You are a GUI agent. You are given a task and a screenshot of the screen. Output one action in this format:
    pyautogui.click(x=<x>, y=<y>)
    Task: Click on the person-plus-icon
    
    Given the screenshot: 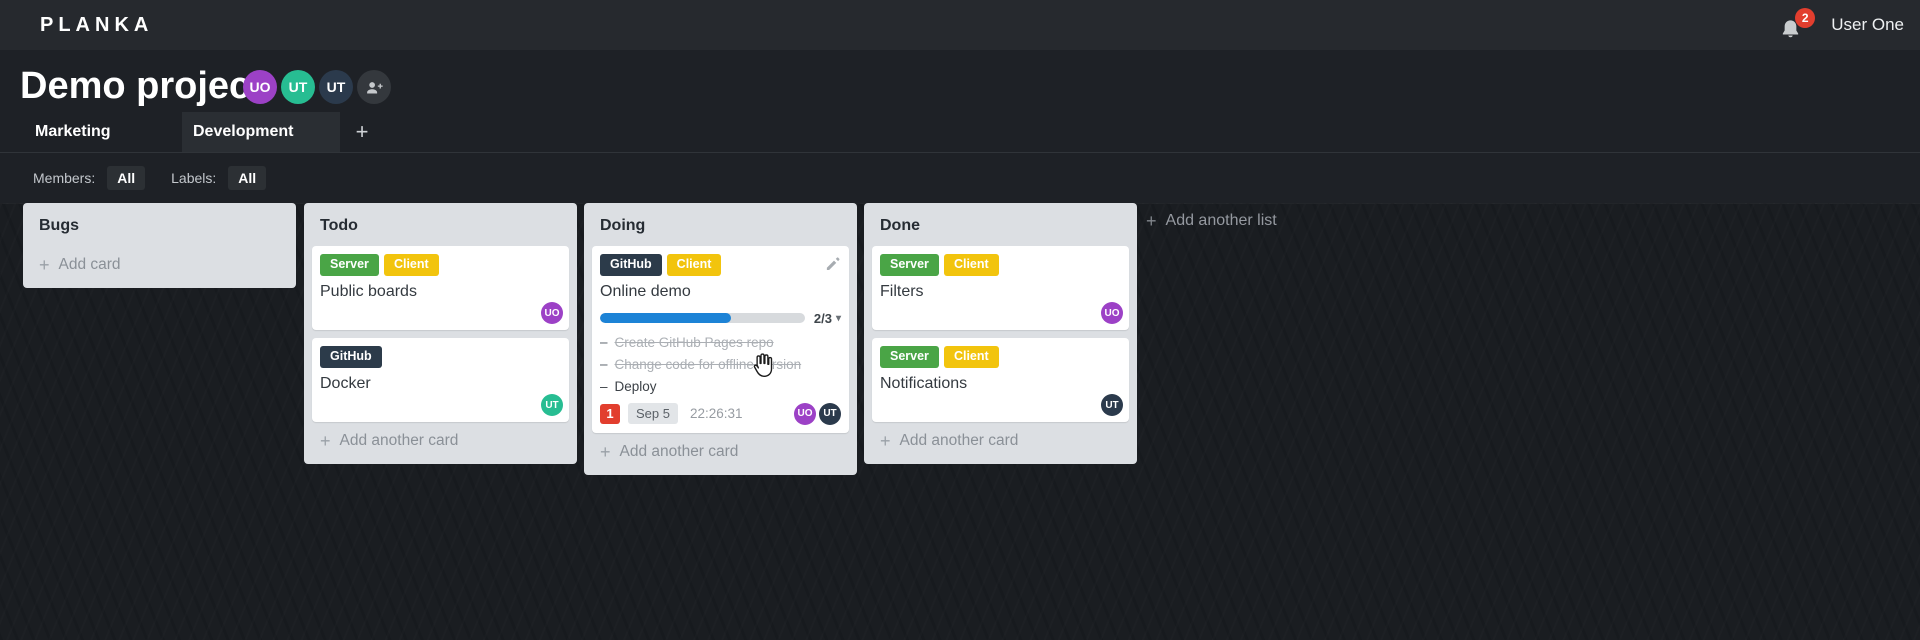 What is the action you would take?
    pyautogui.click(x=374, y=87)
    